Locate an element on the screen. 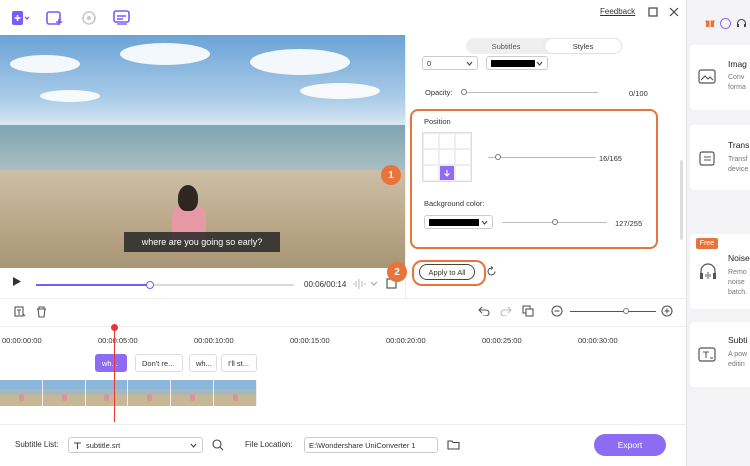 The width and height of the screenshot is (750, 466). position-knob is located at coordinates (498, 157).